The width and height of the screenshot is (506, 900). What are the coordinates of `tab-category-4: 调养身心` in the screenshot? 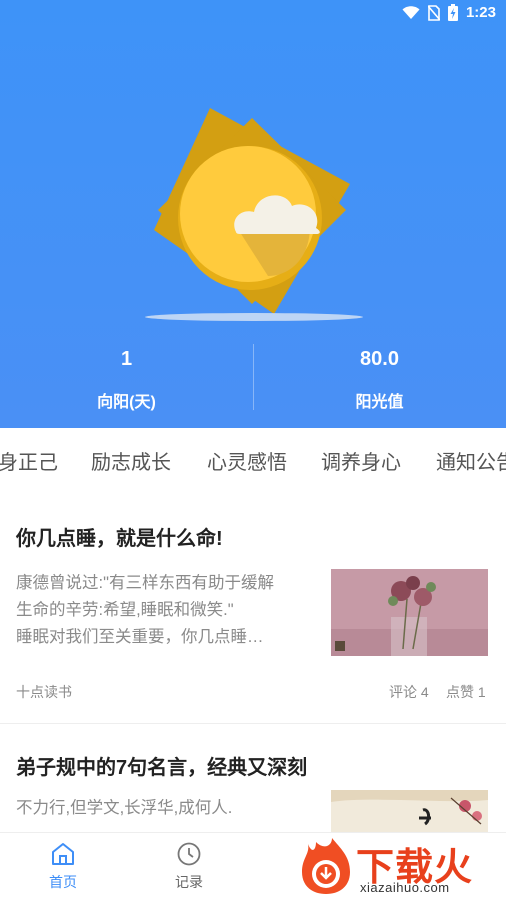 It's located at (361, 460).